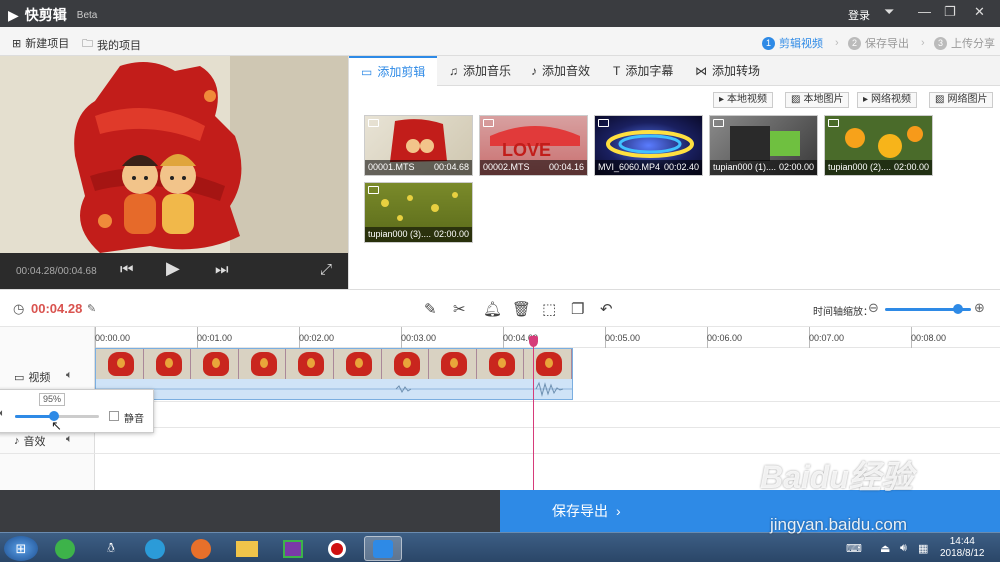 The width and height of the screenshot is (1000, 562). Describe the element at coordinates (940, 43) in the screenshot. I see `step-number: 3` at that location.